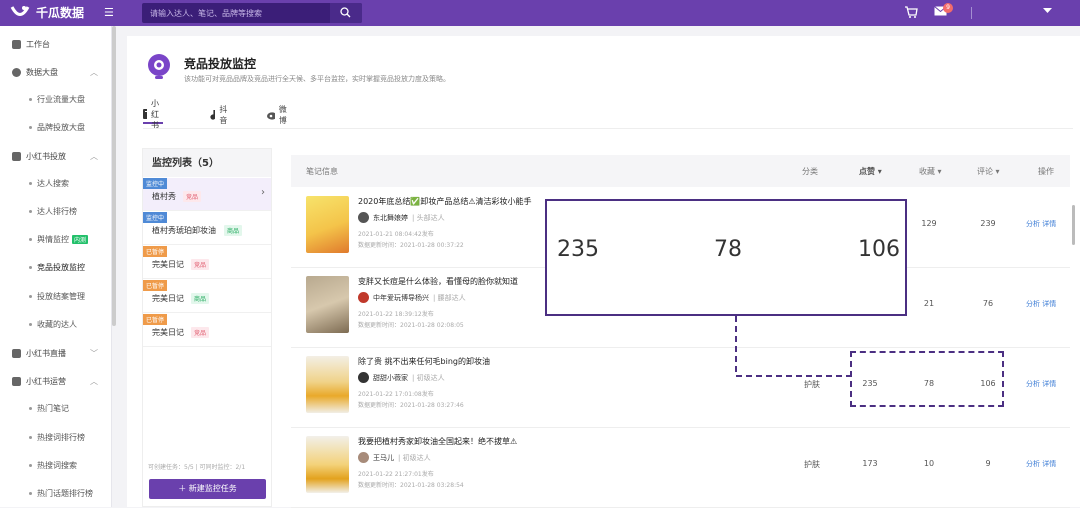 This screenshot has height=508, width=1080. Describe the element at coordinates (56, 183) in the screenshot. I see `sidebar-item-kol-search: 达人搜索` at that location.